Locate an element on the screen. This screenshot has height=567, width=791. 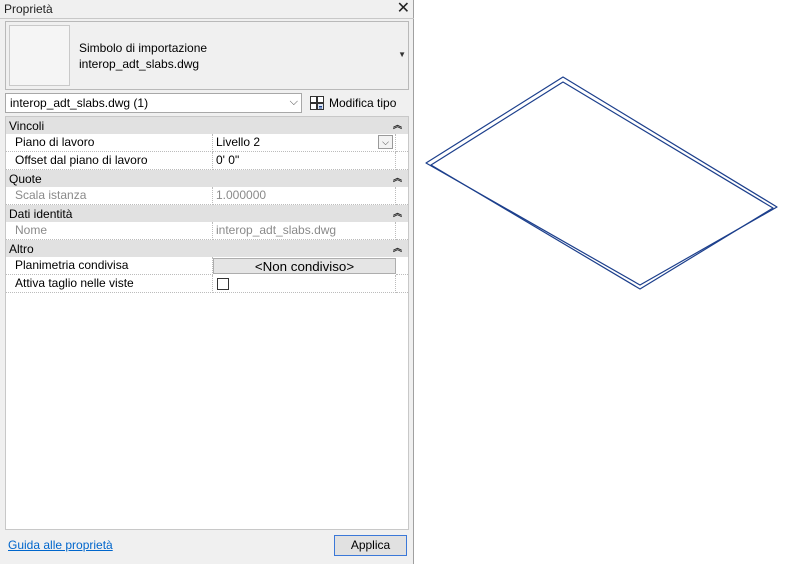
group-label: Vincoli is located at coordinates (27, 126).